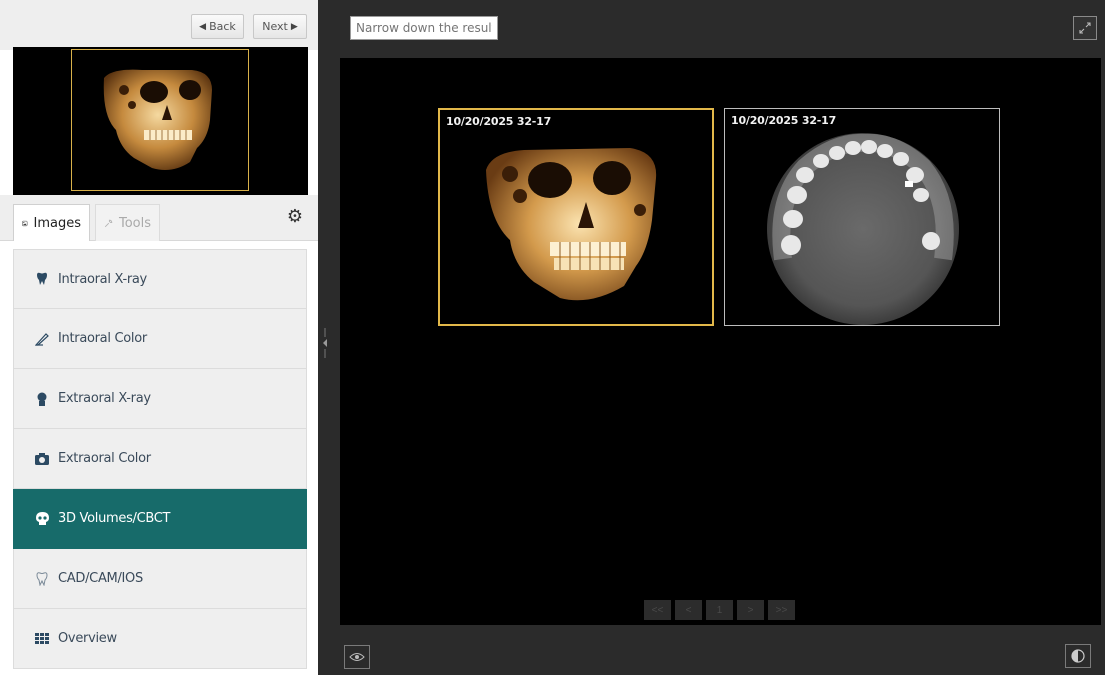  Describe the element at coordinates (25, 223) in the screenshot. I see `image-icon` at that location.